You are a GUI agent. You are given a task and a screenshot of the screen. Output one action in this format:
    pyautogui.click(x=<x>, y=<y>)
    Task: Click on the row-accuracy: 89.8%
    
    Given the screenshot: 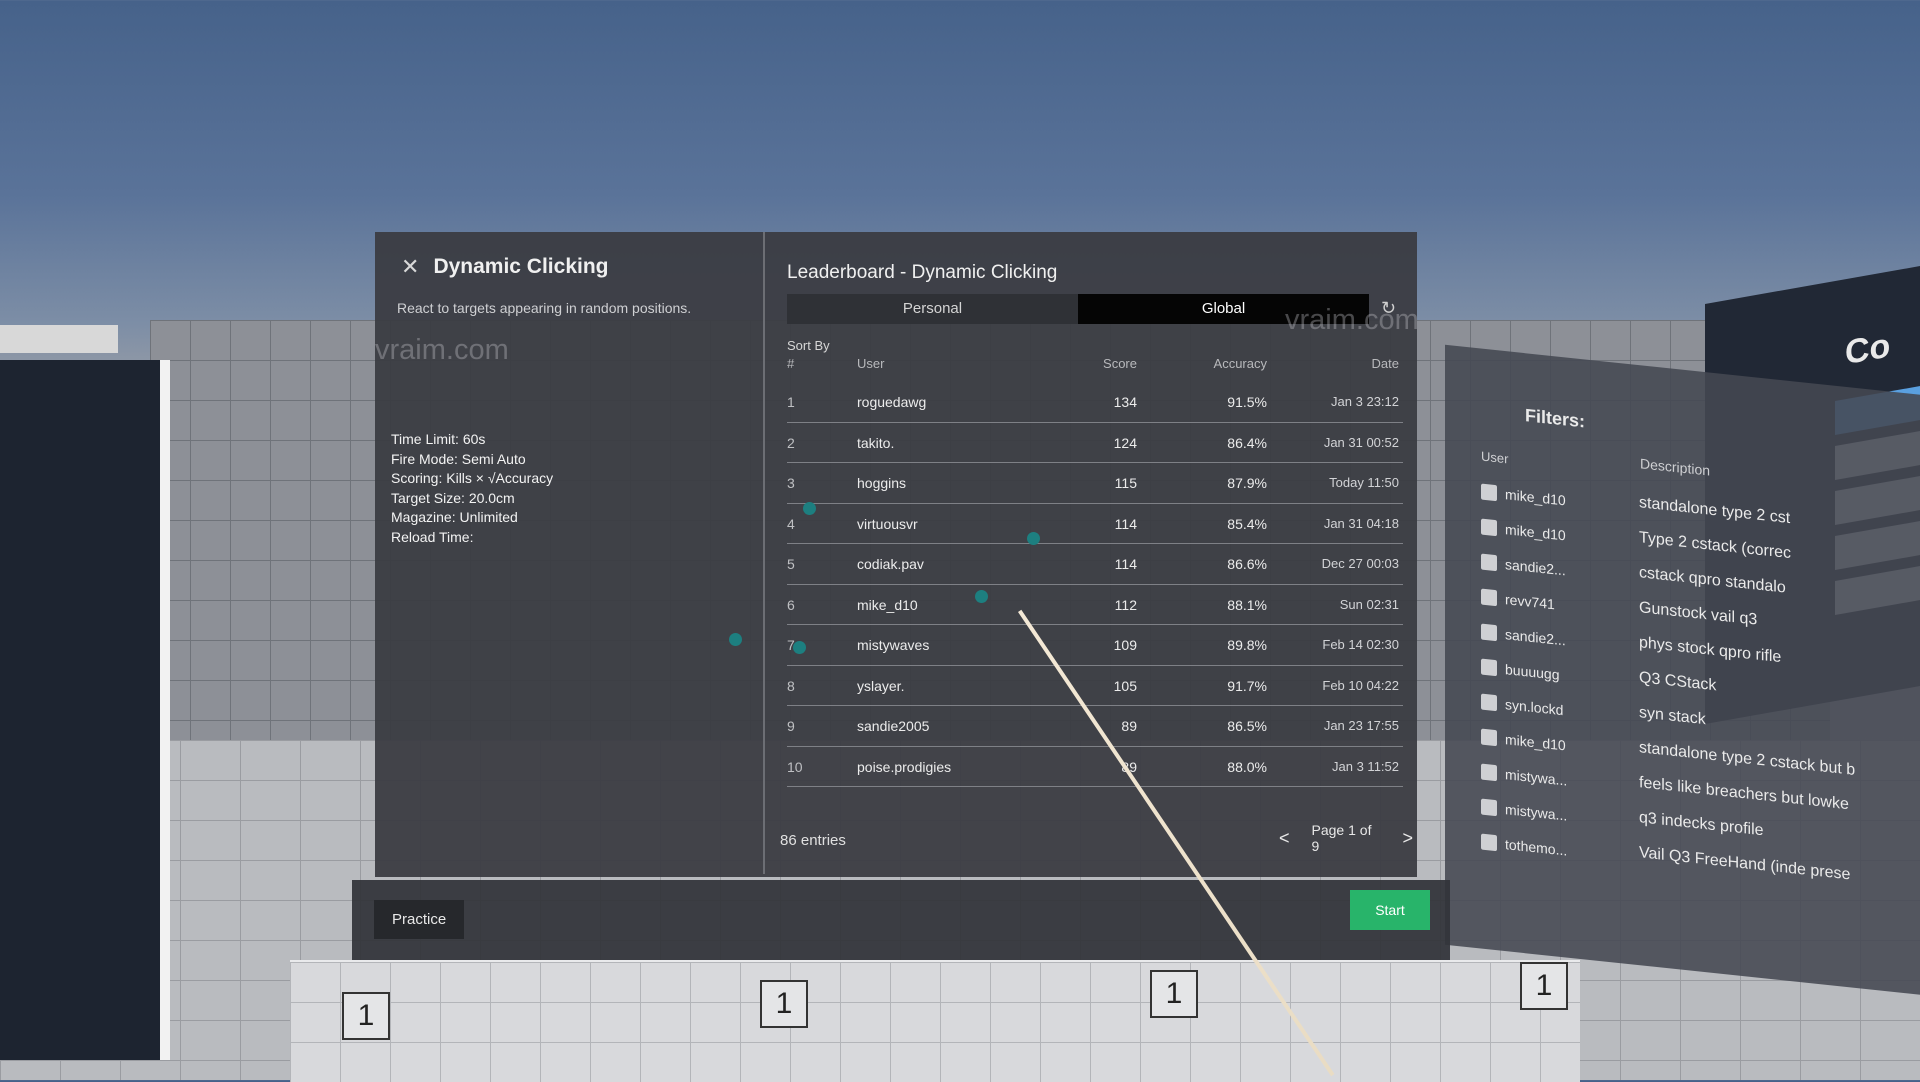 What is the action you would take?
    pyautogui.click(x=1247, y=645)
    